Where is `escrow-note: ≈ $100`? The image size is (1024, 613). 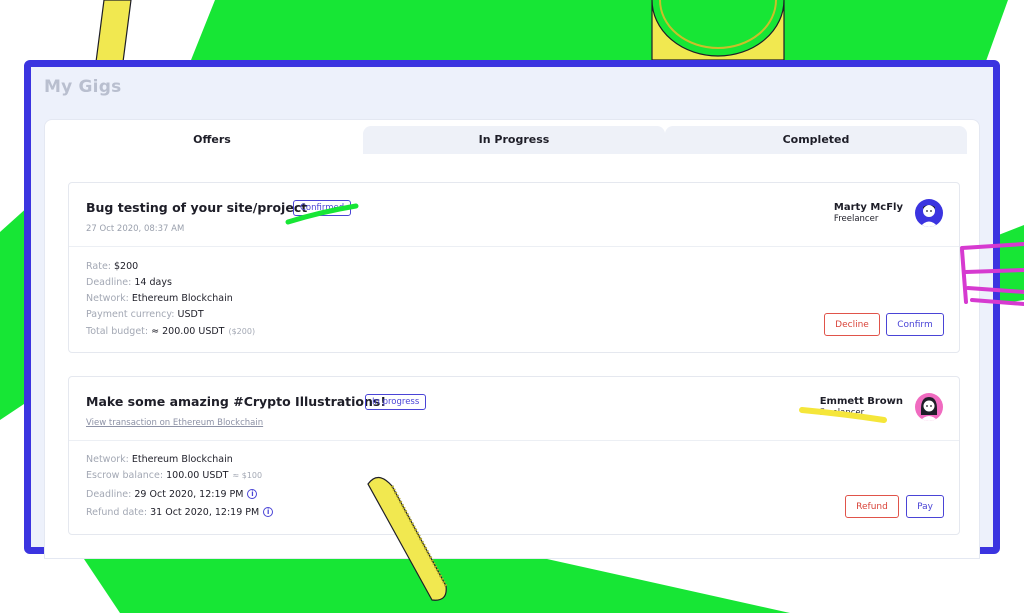
escrow-note: ≈ $100 is located at coordinates (247, 475).